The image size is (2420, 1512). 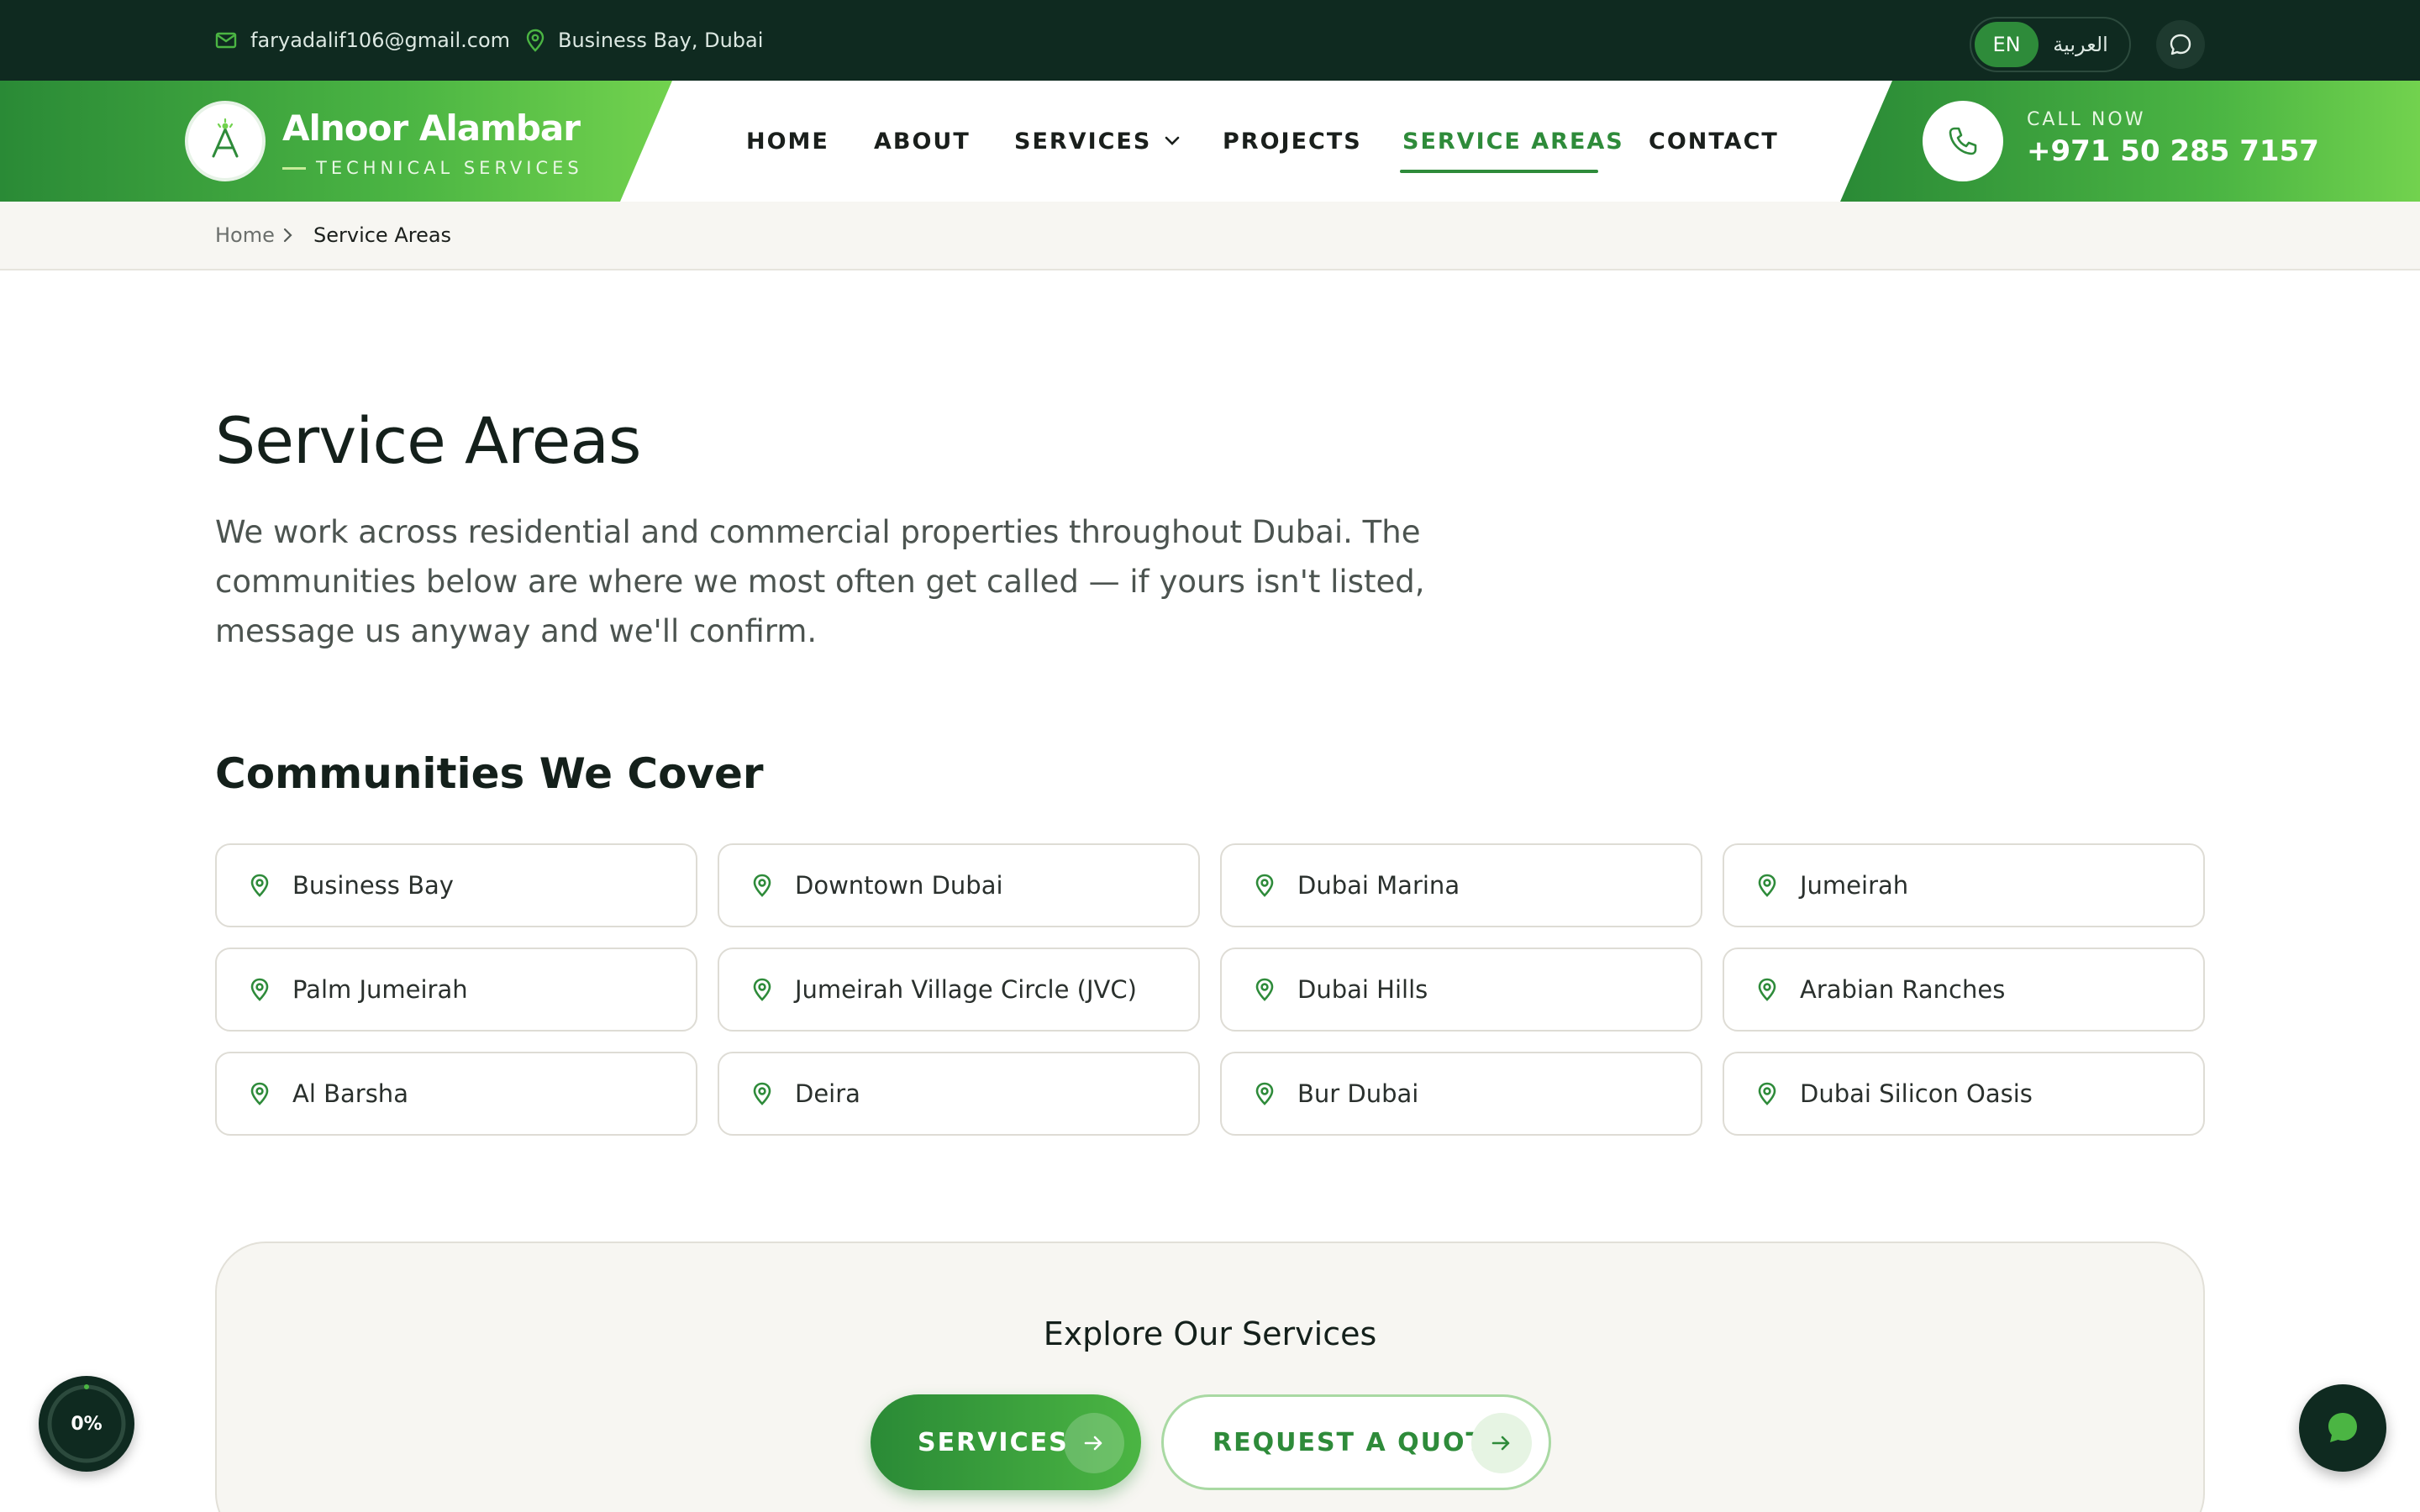 I want to click on location-info: Business Bay, Dubai, so click(x=644, y=40).